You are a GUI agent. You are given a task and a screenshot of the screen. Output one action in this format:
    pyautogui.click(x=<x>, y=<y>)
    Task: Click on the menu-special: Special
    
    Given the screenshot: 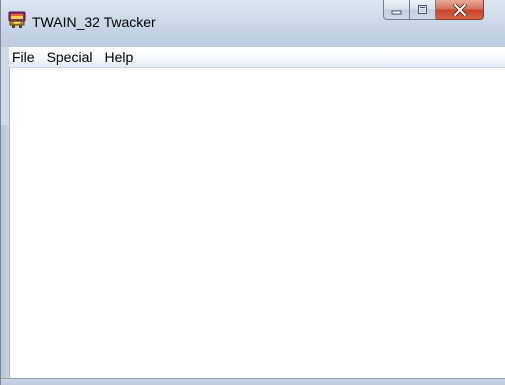 What is the action you would take?
    pyautogui.click(x=70, y=57)
    